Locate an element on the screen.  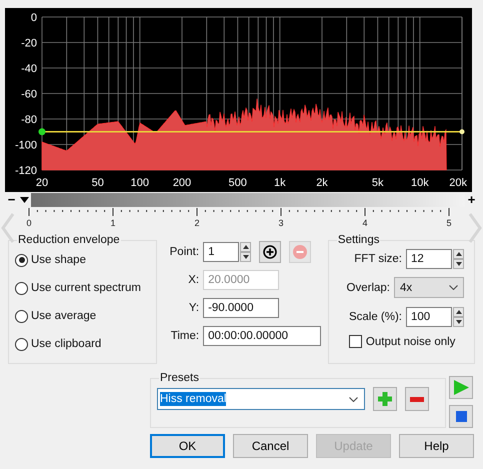
field-label: Point: is located at coordinates (184, 252).